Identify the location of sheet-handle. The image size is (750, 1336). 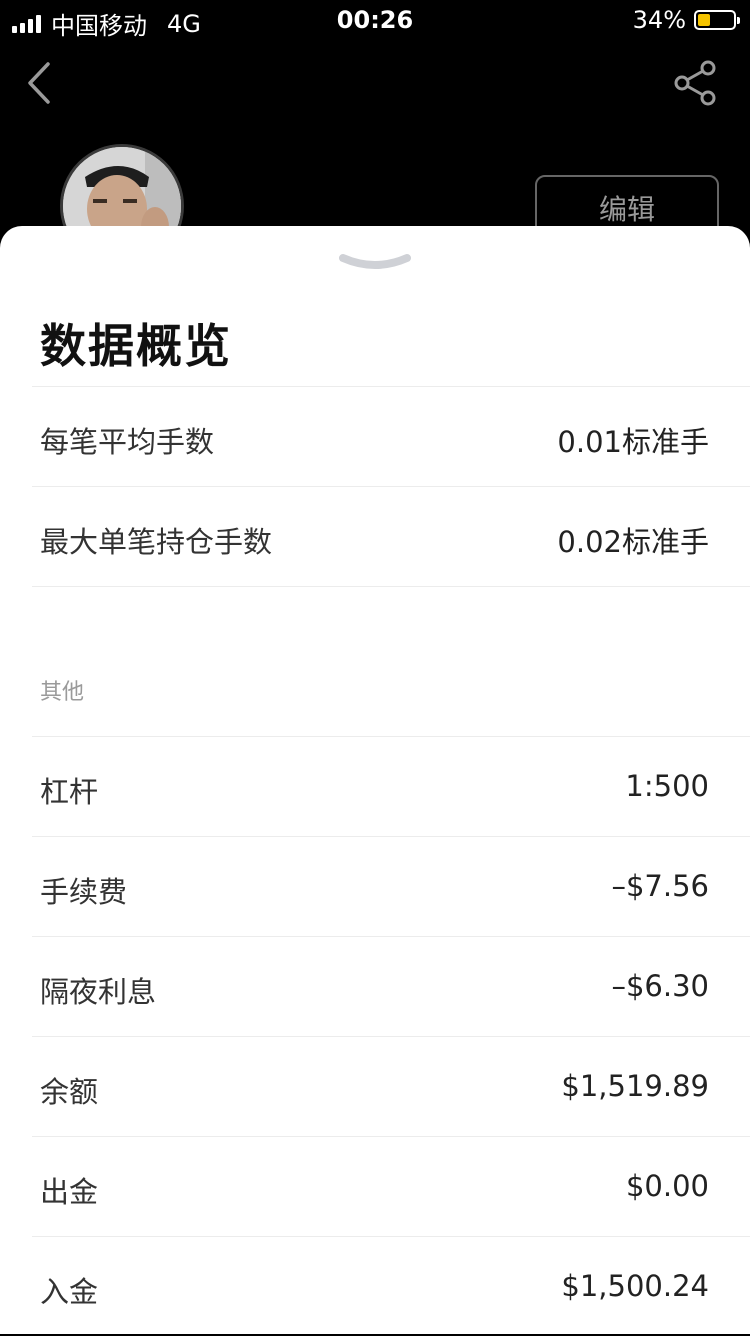
(375, 262).